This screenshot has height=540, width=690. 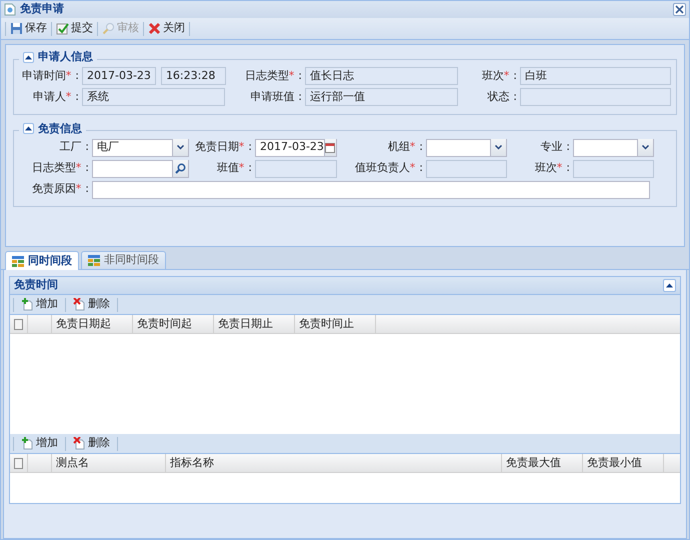 What do you see at coordinates (180, 168) in the screenshot?
I see `search-icon` at bounding box center [180, 168].